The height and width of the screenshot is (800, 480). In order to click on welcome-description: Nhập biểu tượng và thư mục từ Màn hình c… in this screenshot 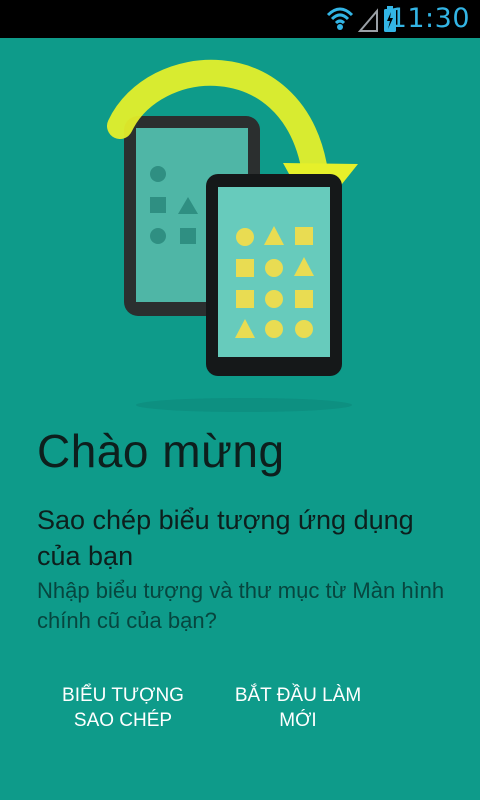, I will do `click(241, 605)`.